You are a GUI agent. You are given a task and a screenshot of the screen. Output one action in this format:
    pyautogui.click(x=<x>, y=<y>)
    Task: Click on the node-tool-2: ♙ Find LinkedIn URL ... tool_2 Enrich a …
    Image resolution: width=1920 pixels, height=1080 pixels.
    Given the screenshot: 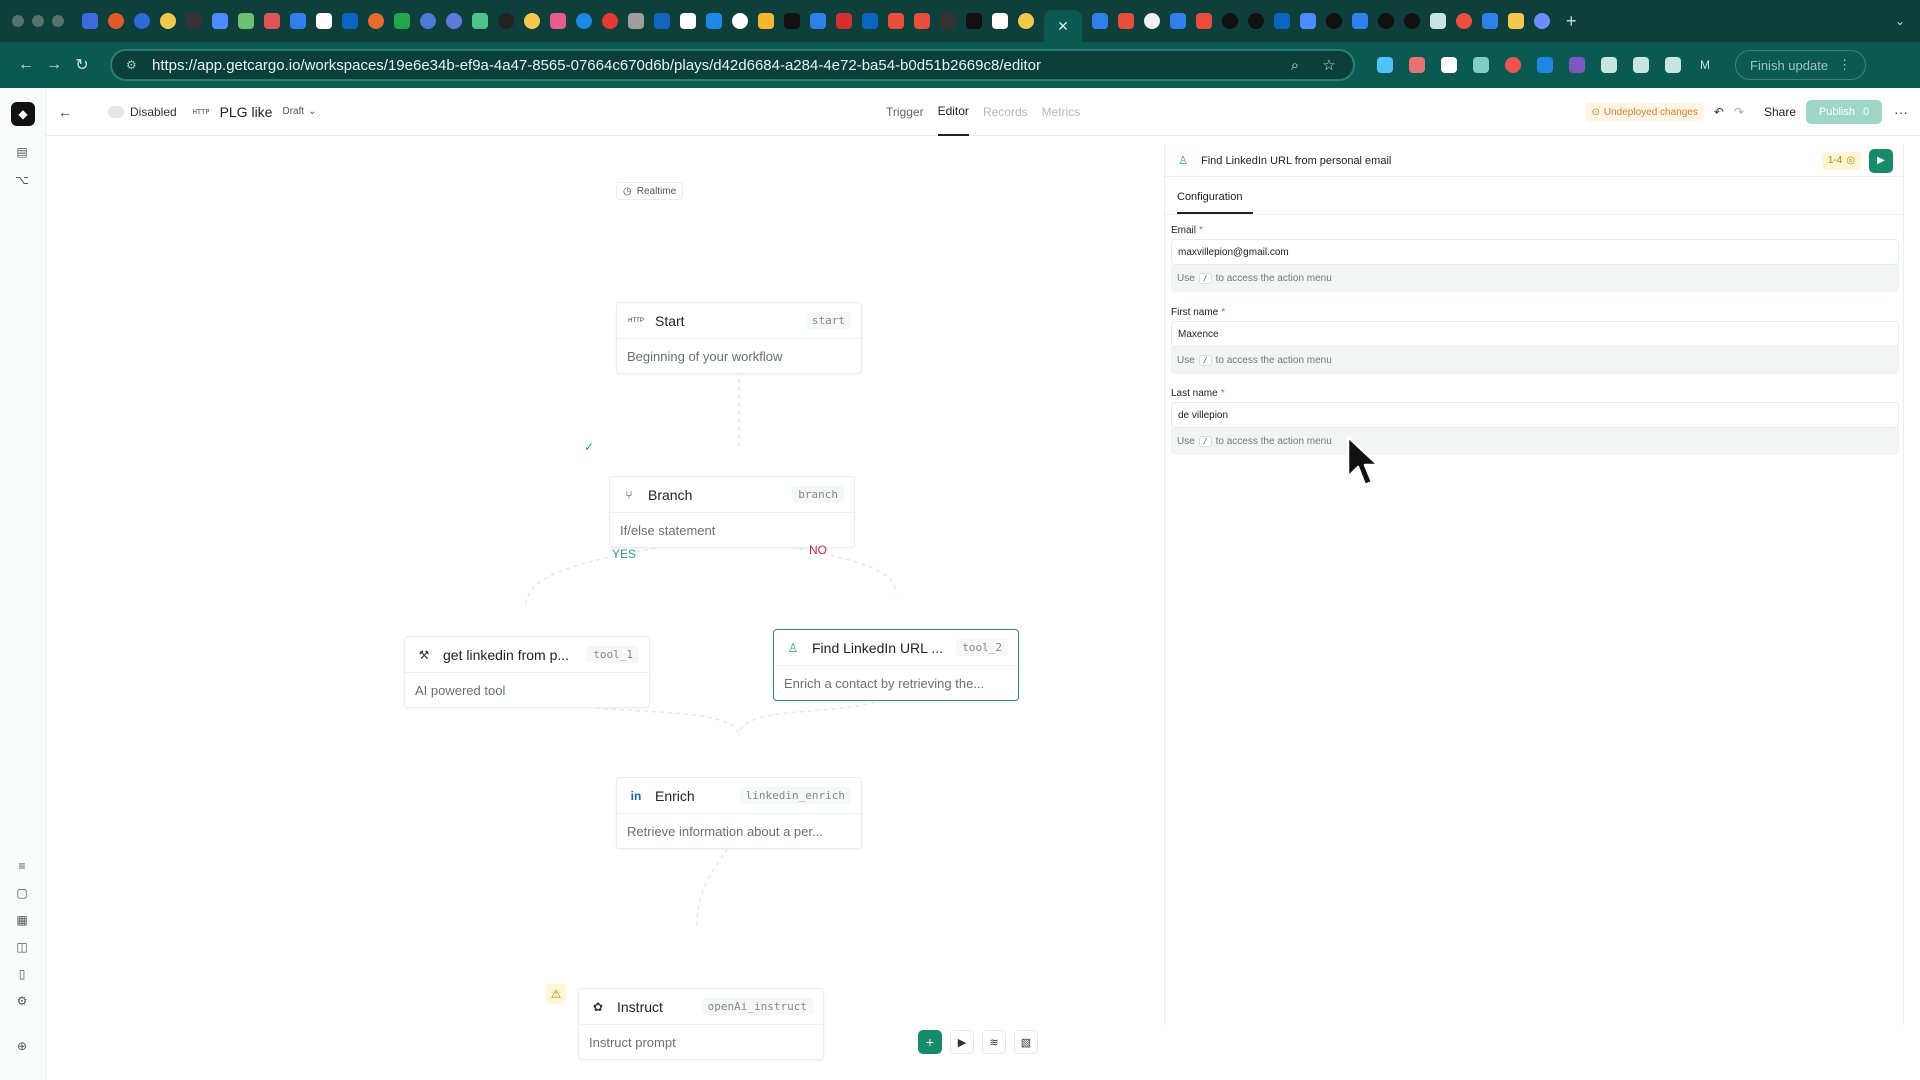 What is the action you would take?
    pyautogui.click(x=896, y=665)
    